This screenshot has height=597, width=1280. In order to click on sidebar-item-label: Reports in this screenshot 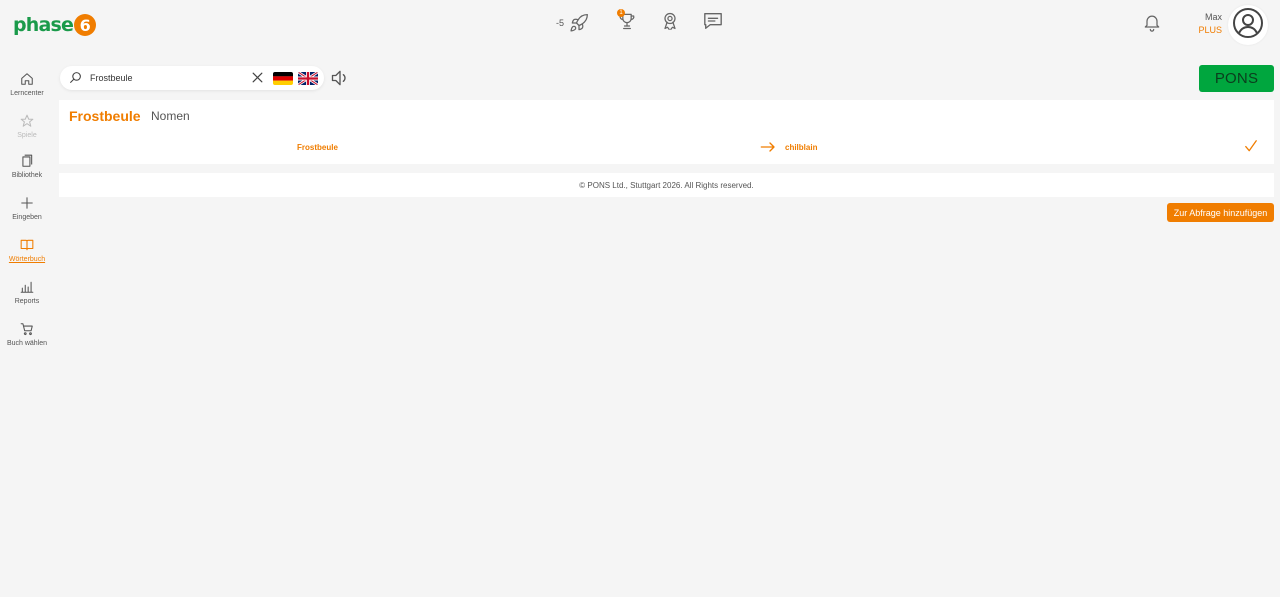, I will do `click(27, 301)`.